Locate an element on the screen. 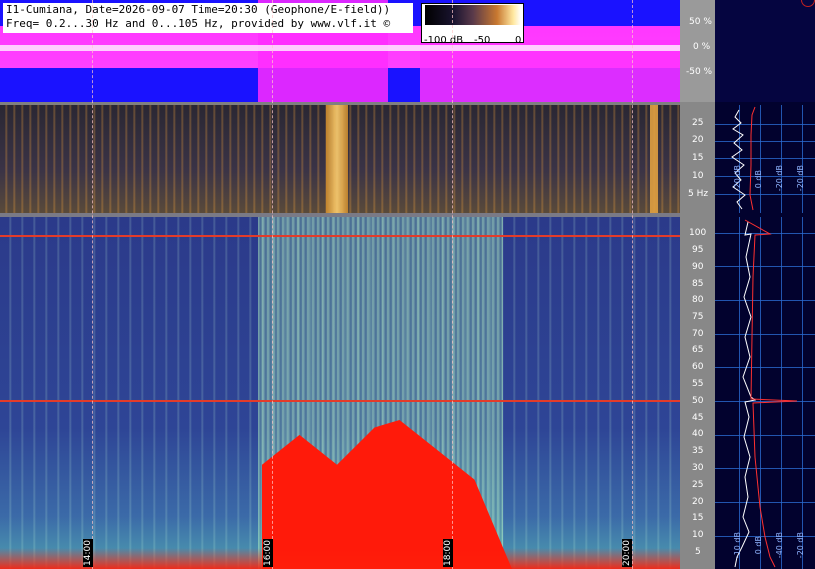  spectrum-db-label: -40 dB is located at coordinates (779, 545).